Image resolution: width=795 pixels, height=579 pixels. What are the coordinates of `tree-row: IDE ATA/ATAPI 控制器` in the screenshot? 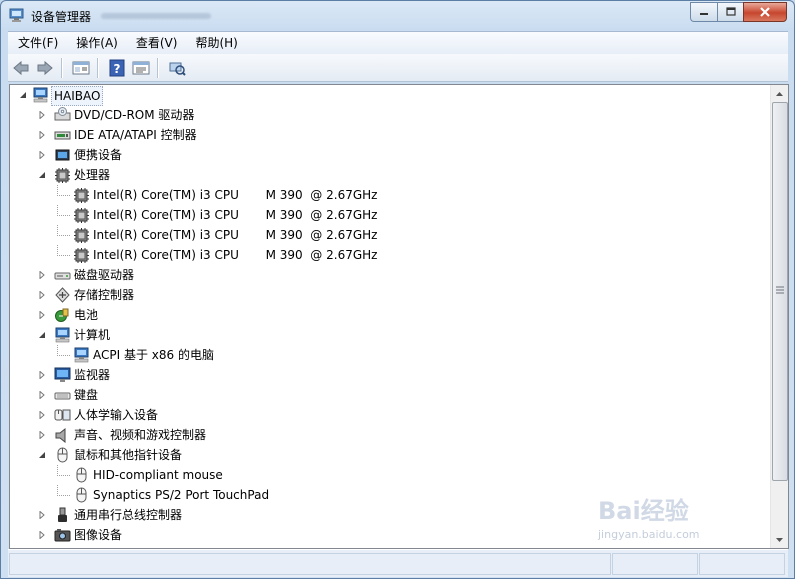 It's located at (390, 135).